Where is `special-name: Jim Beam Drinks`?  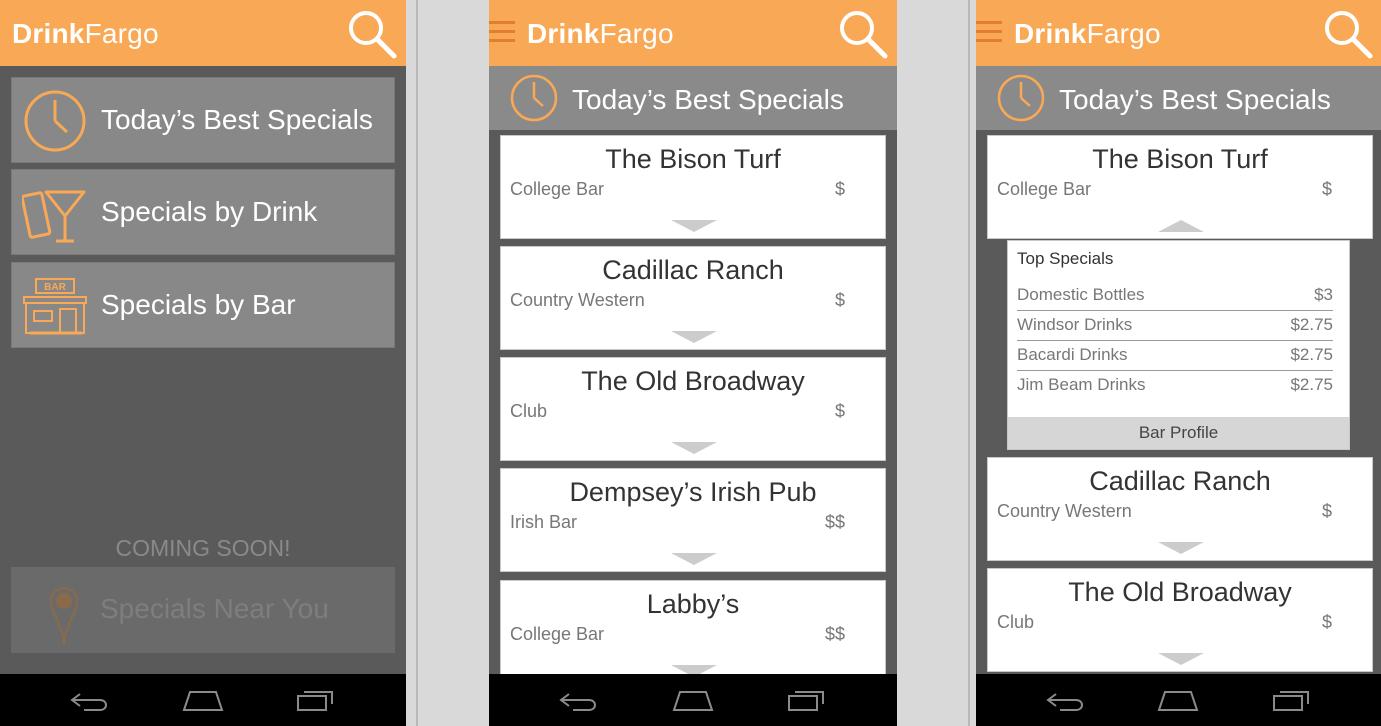 special-name: Jim Beam Drinks is located at coordinates (1081, 384).